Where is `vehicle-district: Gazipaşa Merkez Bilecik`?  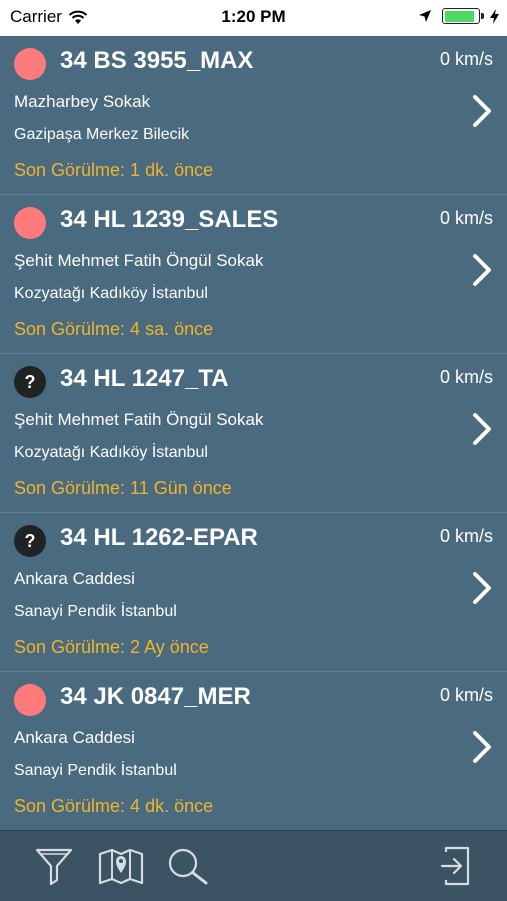 vehicle-district: Gazipaşa Merkez Bilecik is located at coordinates (102, 134).